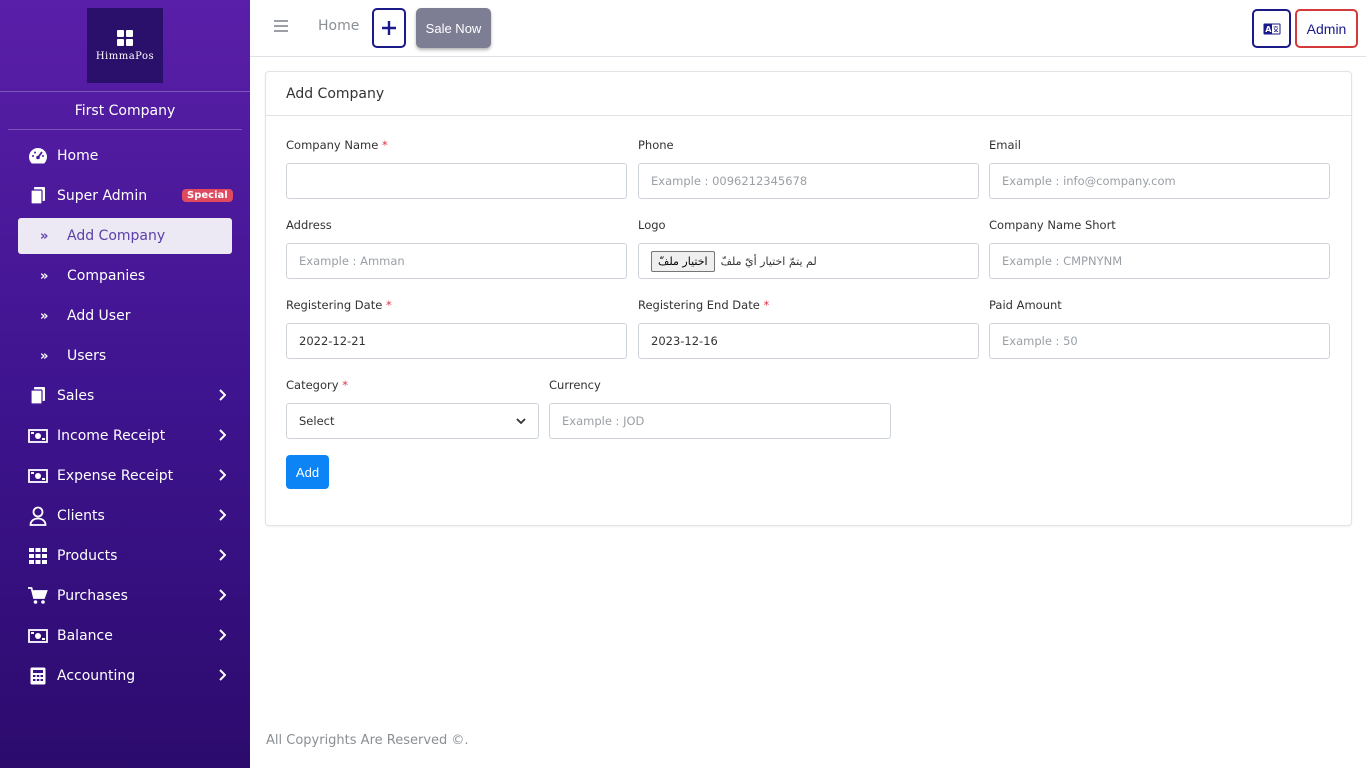 This screenshot has width=1366, height=768. I want to click on address-group: Address Example : Amman, so click(456, 248).